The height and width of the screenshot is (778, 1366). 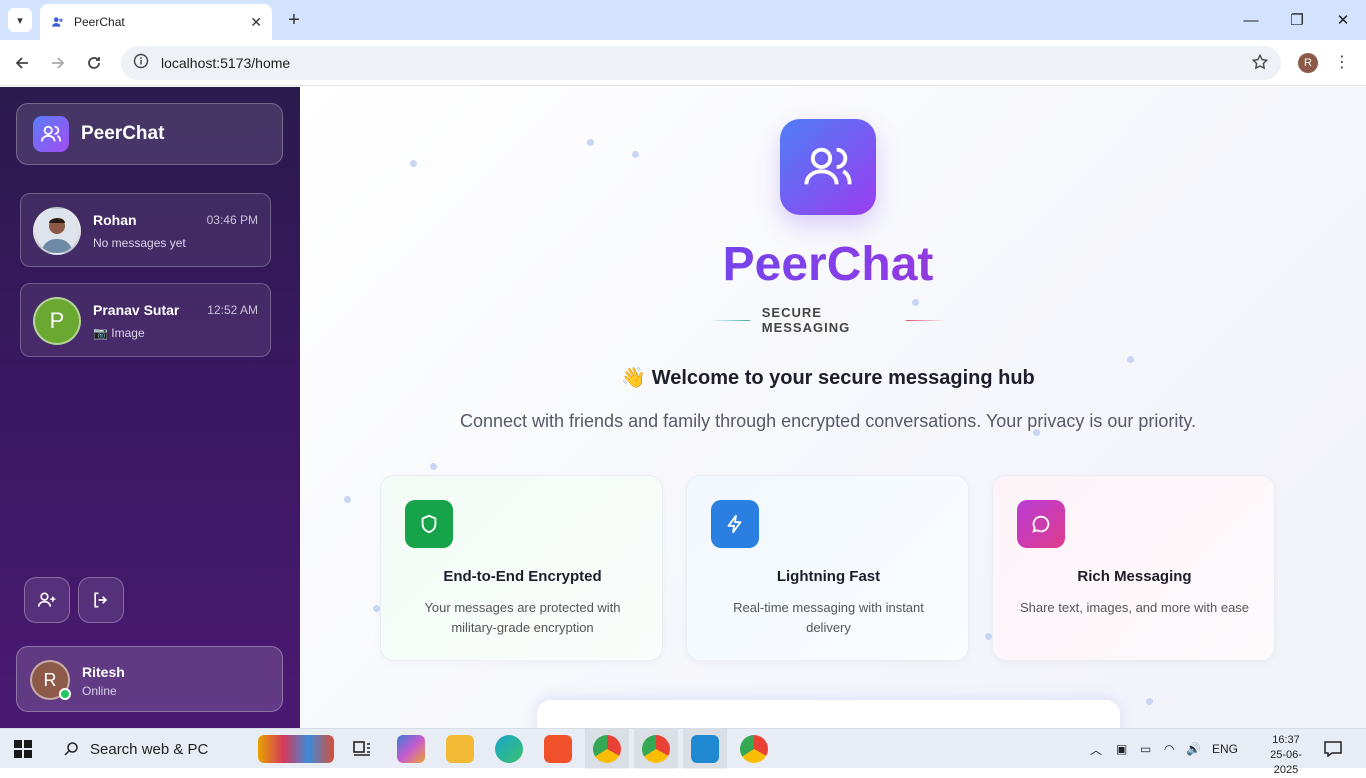 What do you see at coordinates (58, 63) in the screenshot?
I see `forward-icon` at bounding box center [58, 63].